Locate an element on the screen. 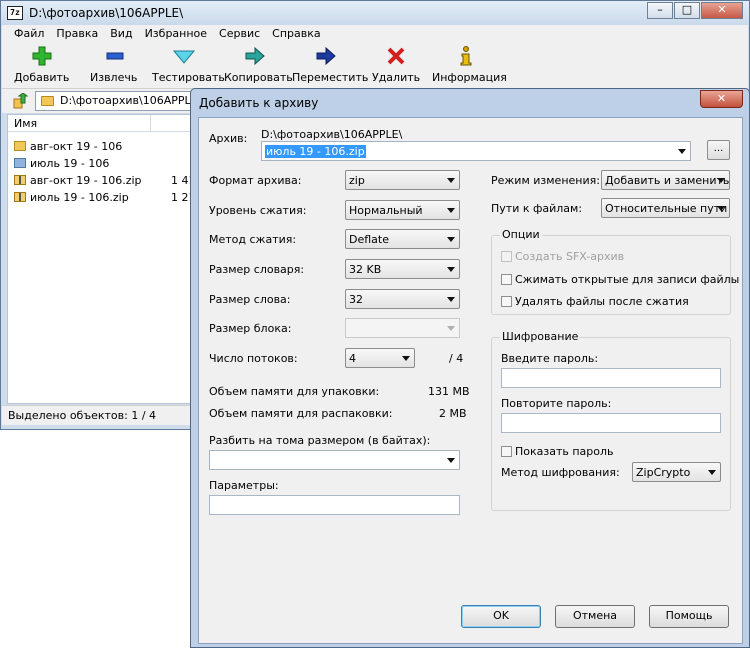 The image size is (750, 648). zip-file-icon is located at coordinates (20, 180).